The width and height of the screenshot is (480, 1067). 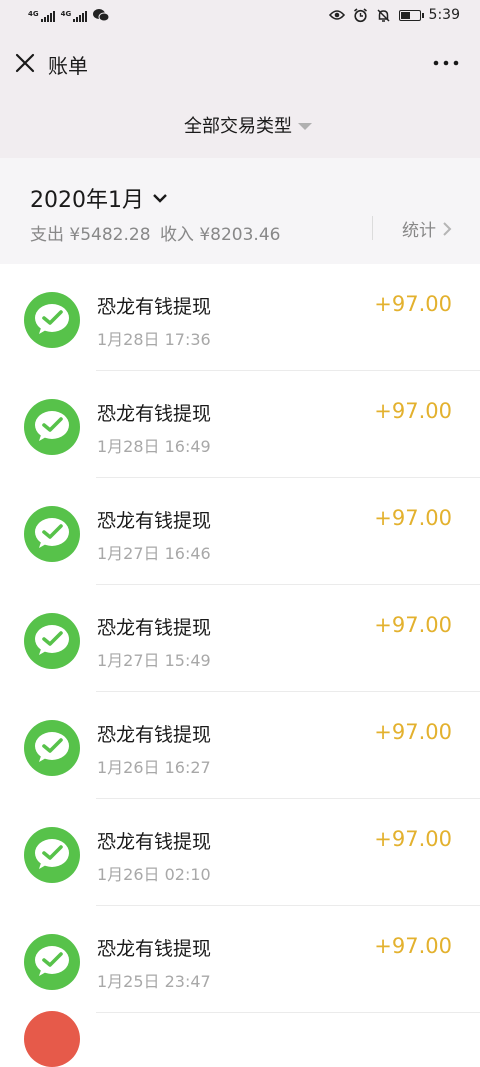 I want to click on transaction-time: 1月26日 02:10, so click(x=154, y=874).